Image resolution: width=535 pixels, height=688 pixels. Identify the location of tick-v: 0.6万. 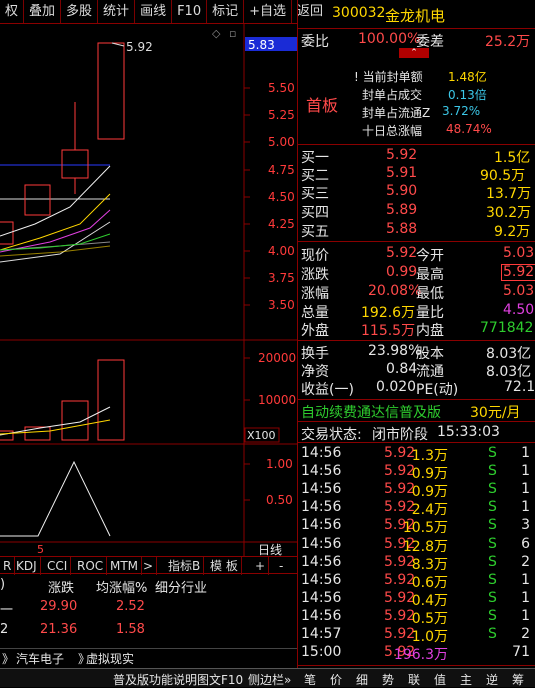
(429, 582).